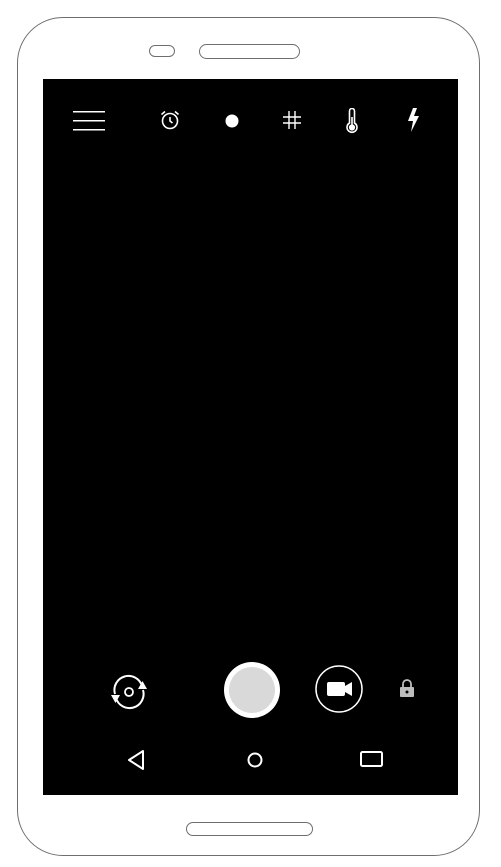 The width and height of the screenshot is (501, 867). Describe the element at coordinates (252, 690) in the screenshot. I see `shutter-button` at that location.